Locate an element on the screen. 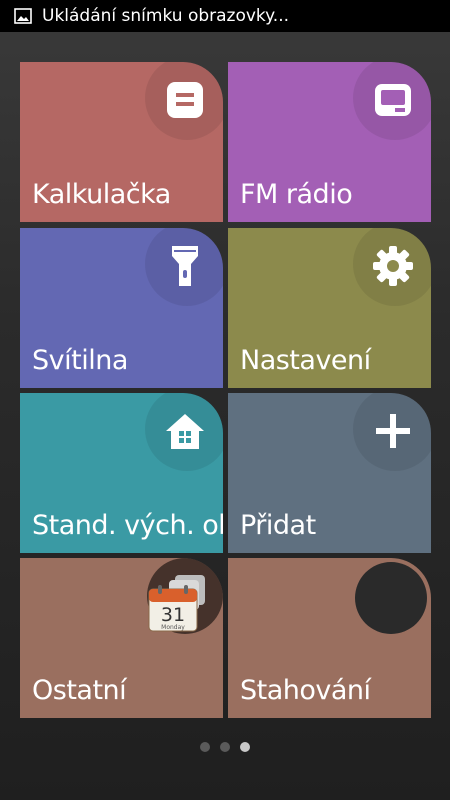  tile-label: Kalkulačka is located at coordinates (101, 194).